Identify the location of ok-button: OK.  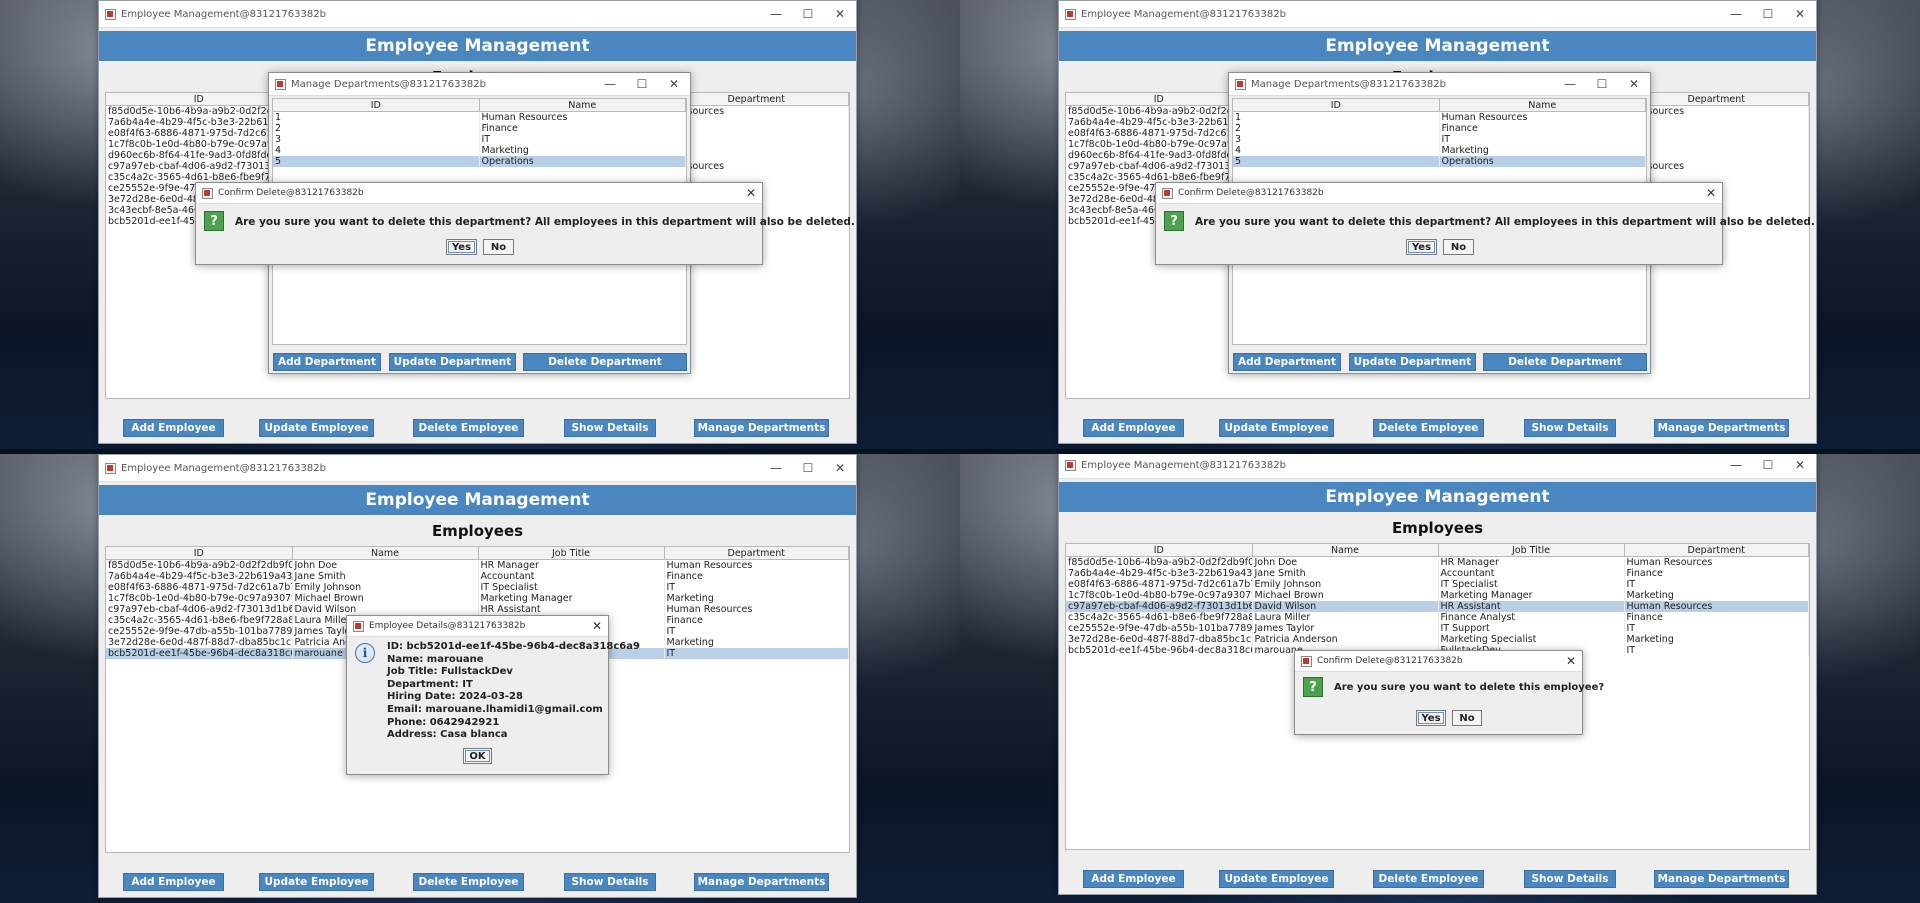
(477, 756).